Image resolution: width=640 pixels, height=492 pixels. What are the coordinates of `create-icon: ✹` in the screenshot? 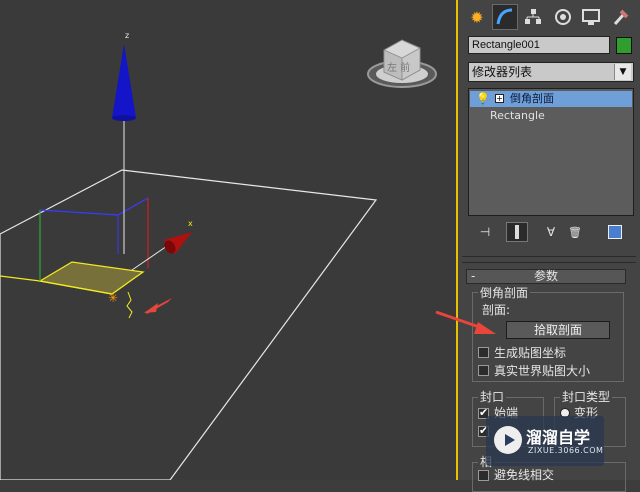 It's located at (477, 17).